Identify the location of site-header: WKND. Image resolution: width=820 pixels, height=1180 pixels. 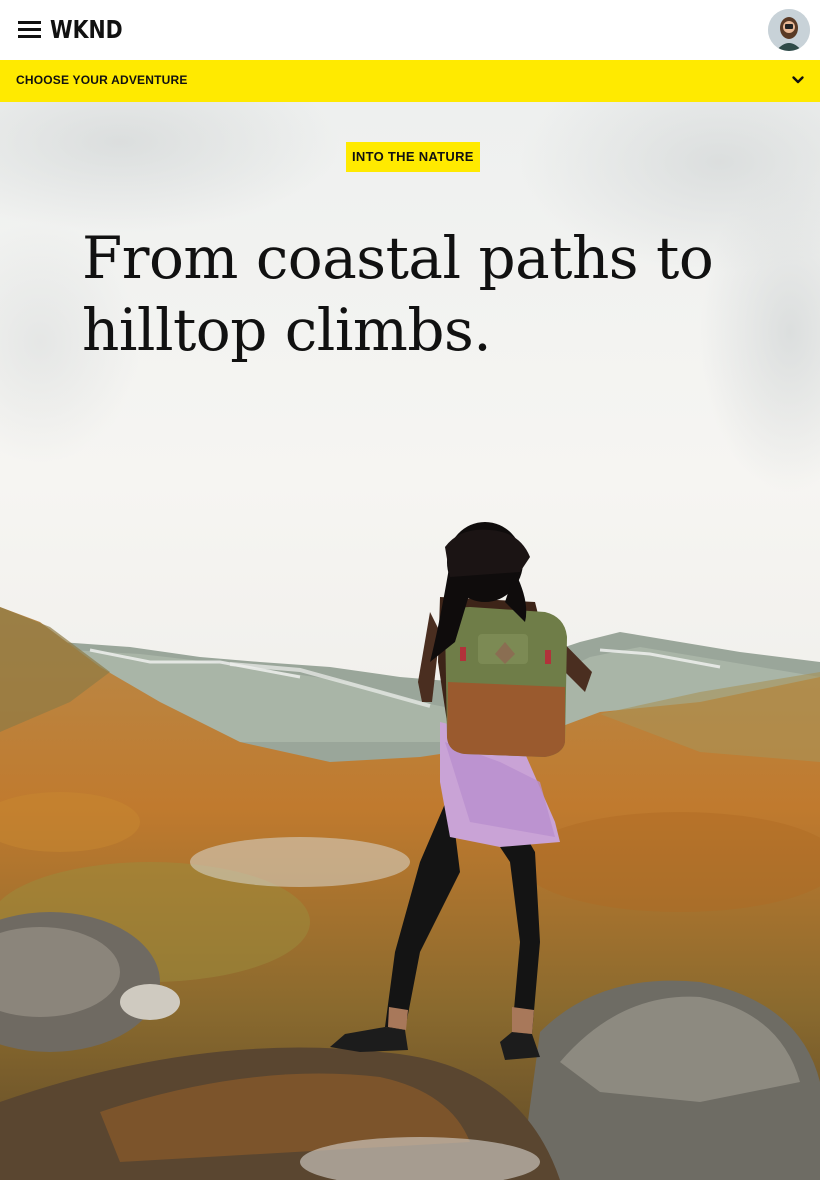
(410, 30).